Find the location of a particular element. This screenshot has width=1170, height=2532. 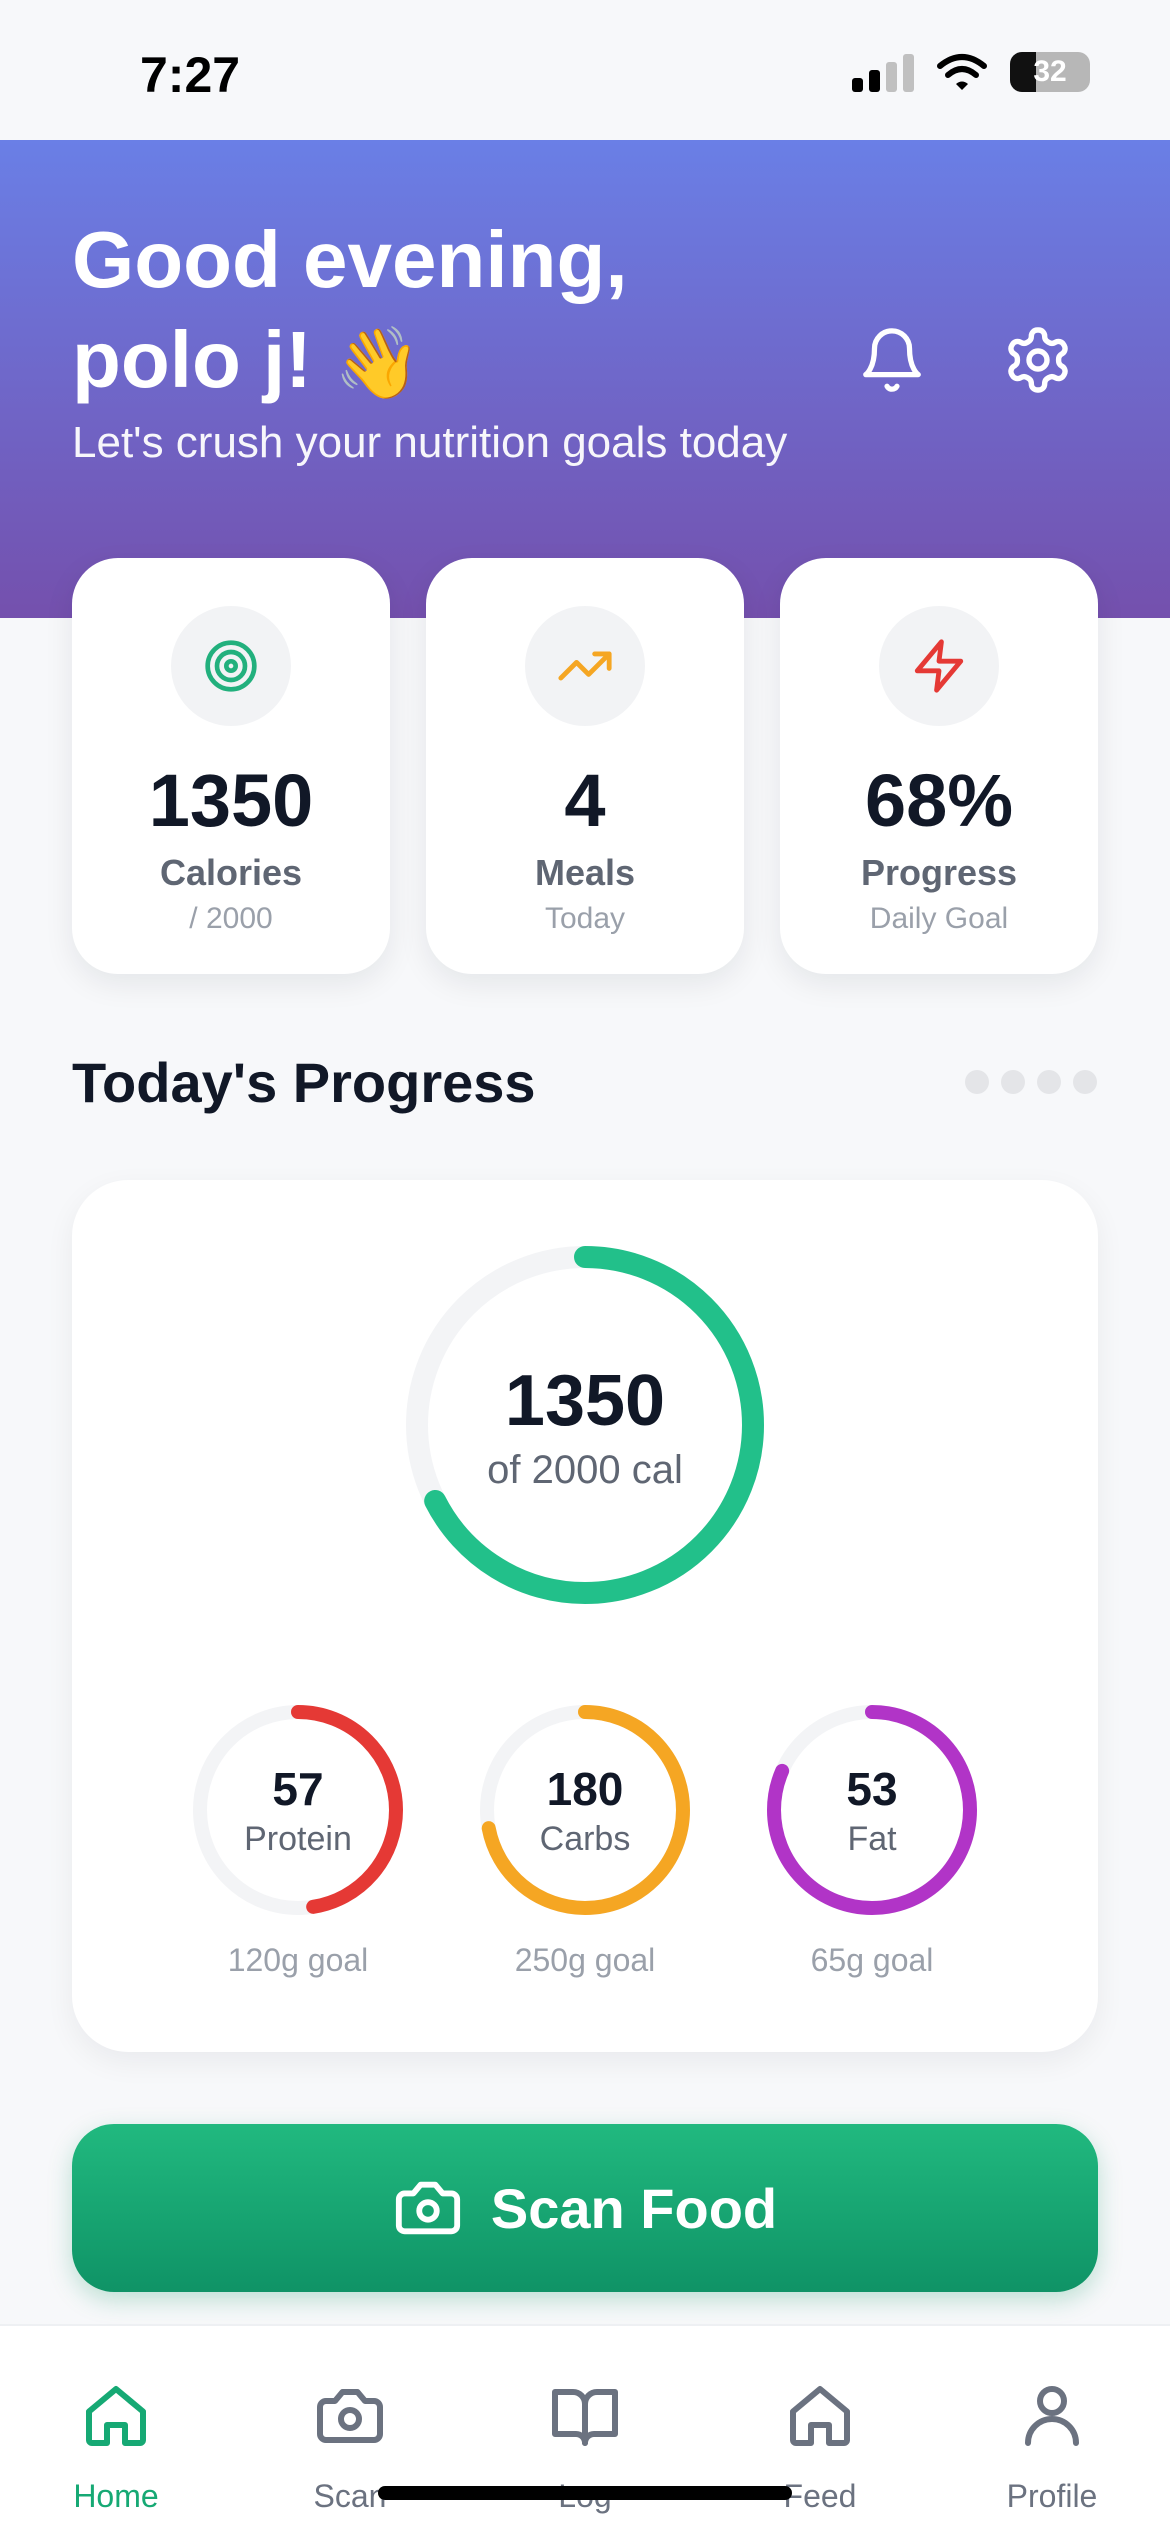

home-indicator is located at coordinates (585, 2493).